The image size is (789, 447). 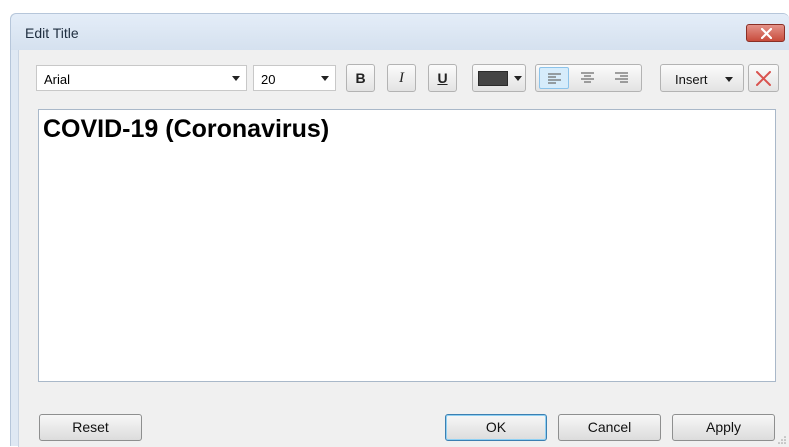 What do you see at coordinates (57, 79) in the screenshot?
I see `font-family-value: Arial` at bounding box center [57, 79].